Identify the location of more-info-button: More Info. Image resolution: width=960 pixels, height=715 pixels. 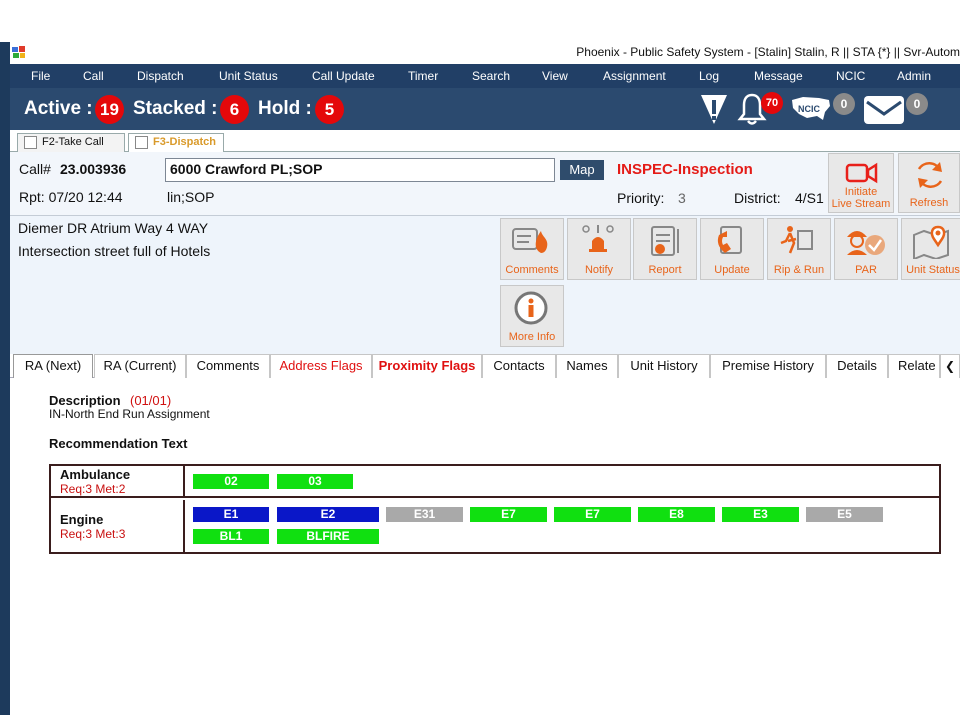
(532, 316).